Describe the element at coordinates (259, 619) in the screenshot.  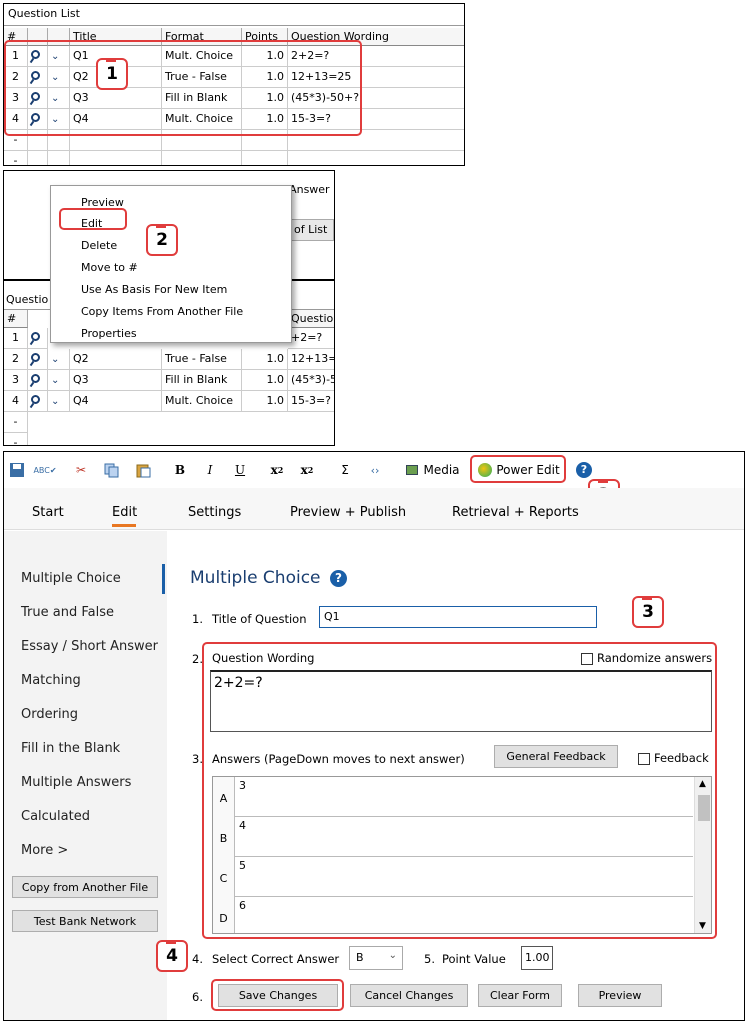
I see `title-label: Title of Question` at that location.